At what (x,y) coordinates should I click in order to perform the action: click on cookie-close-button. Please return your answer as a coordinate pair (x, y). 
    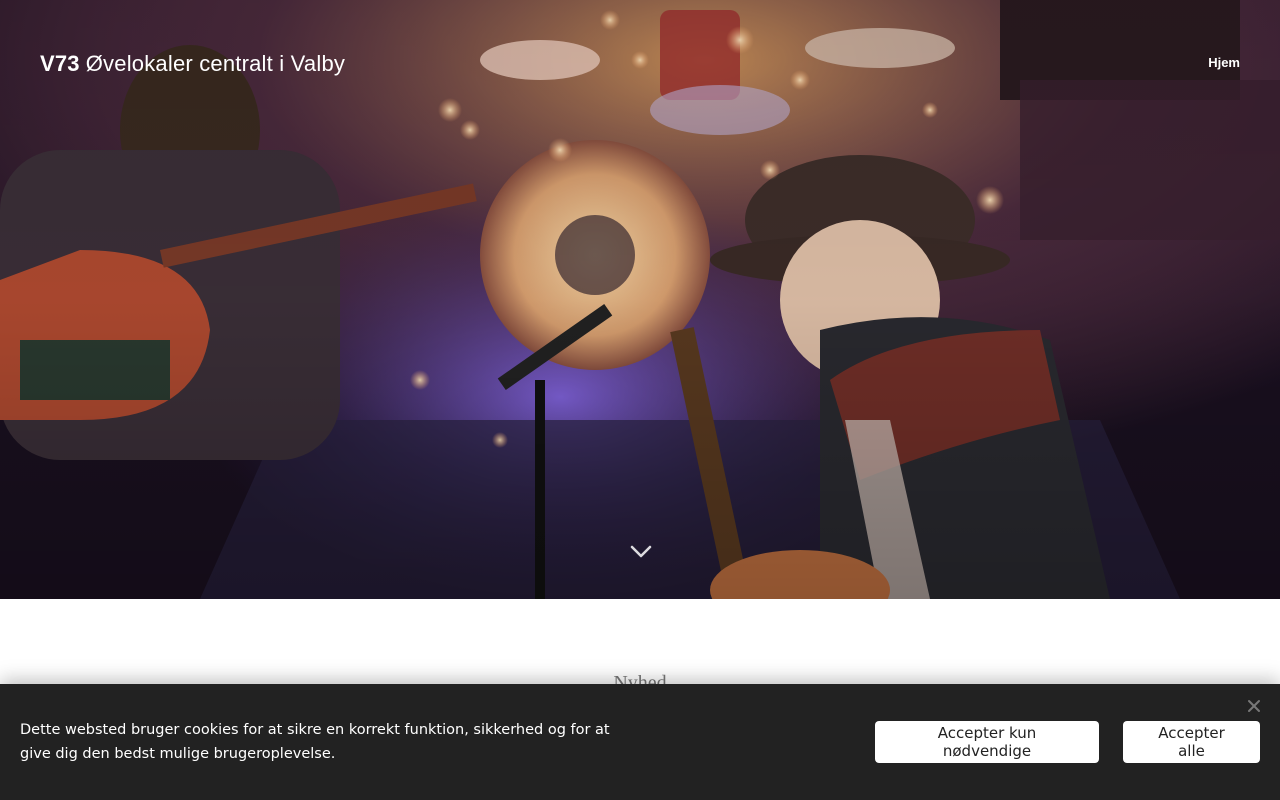
    Looking at the image, I should click on (1254, 706).